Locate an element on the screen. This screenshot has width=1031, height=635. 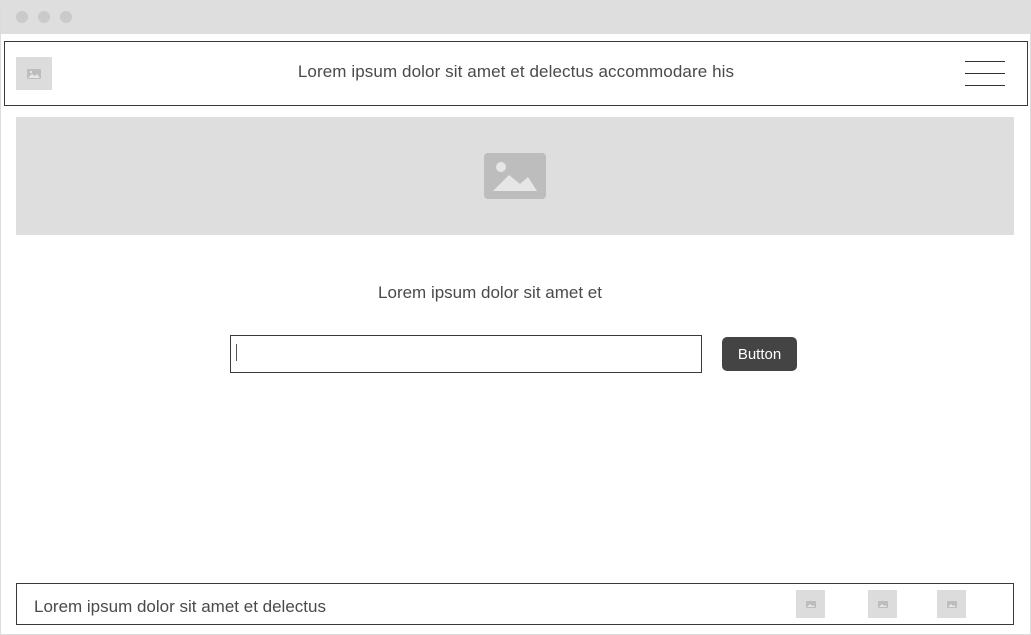
submit-button: Button is located at coordinates (759, 354).